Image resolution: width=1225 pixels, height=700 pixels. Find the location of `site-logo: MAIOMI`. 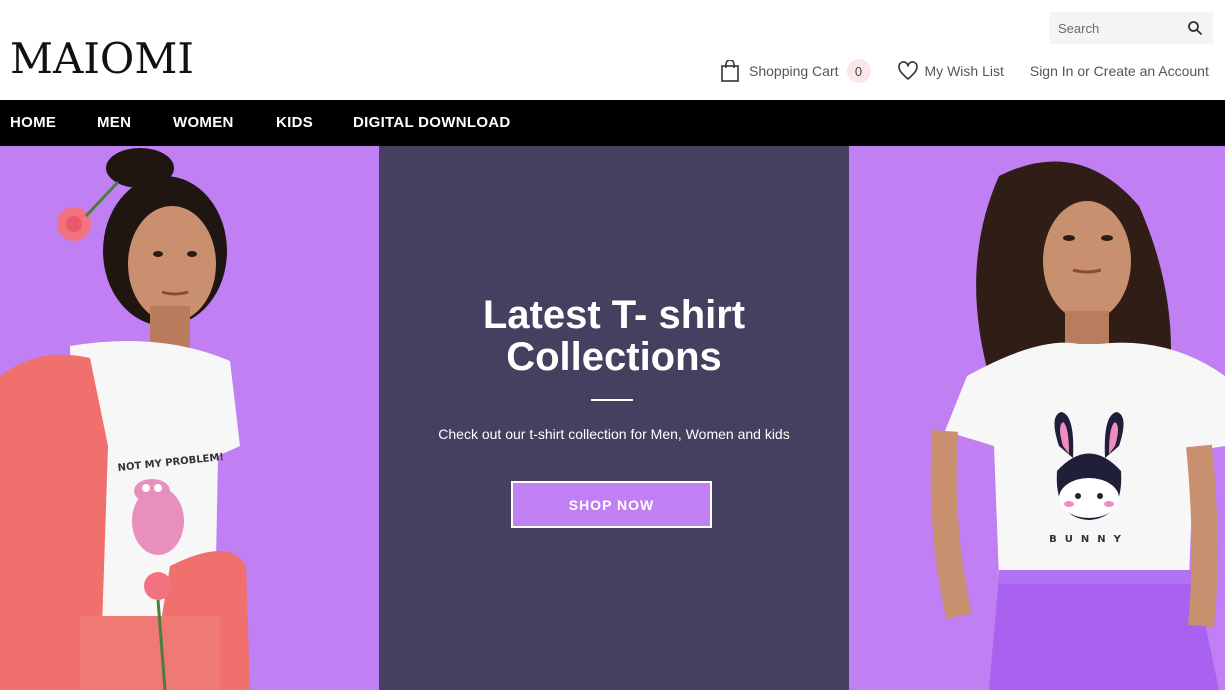

site-logo: MAIOMI is located at coordinates (102, 59).